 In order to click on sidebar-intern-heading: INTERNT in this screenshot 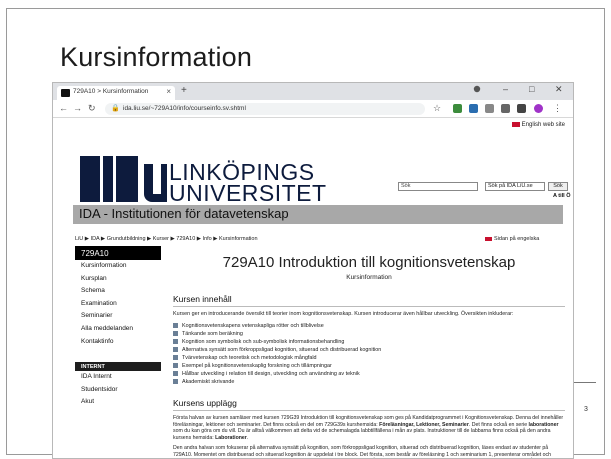, I will do `click(118, 367)`.